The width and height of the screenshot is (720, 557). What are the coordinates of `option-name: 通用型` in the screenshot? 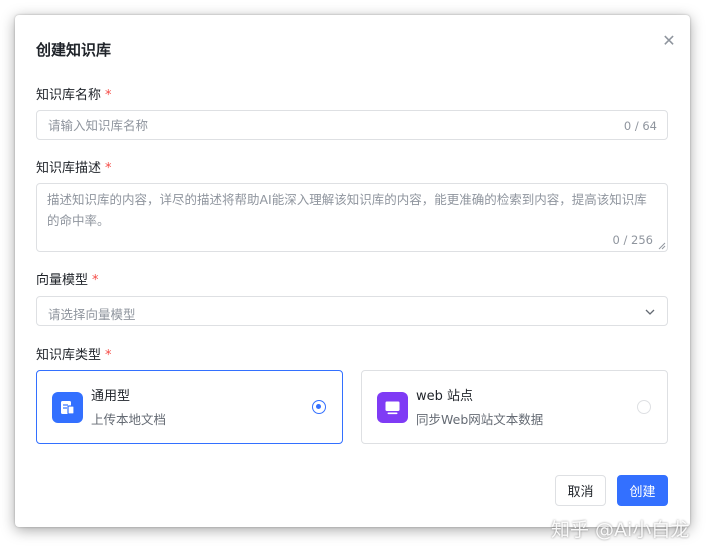 It's located at (111, 396).